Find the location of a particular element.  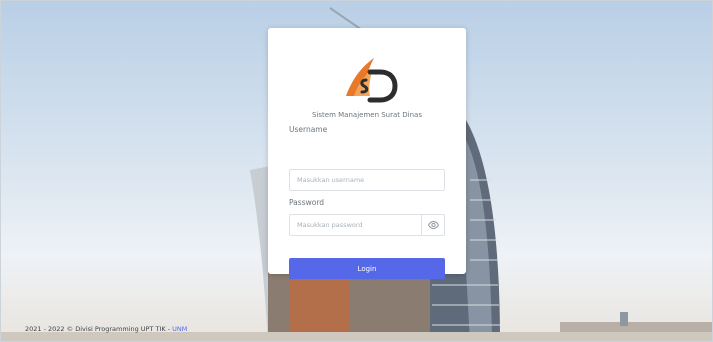

login-button: Login is located at coordinates (367, 268).